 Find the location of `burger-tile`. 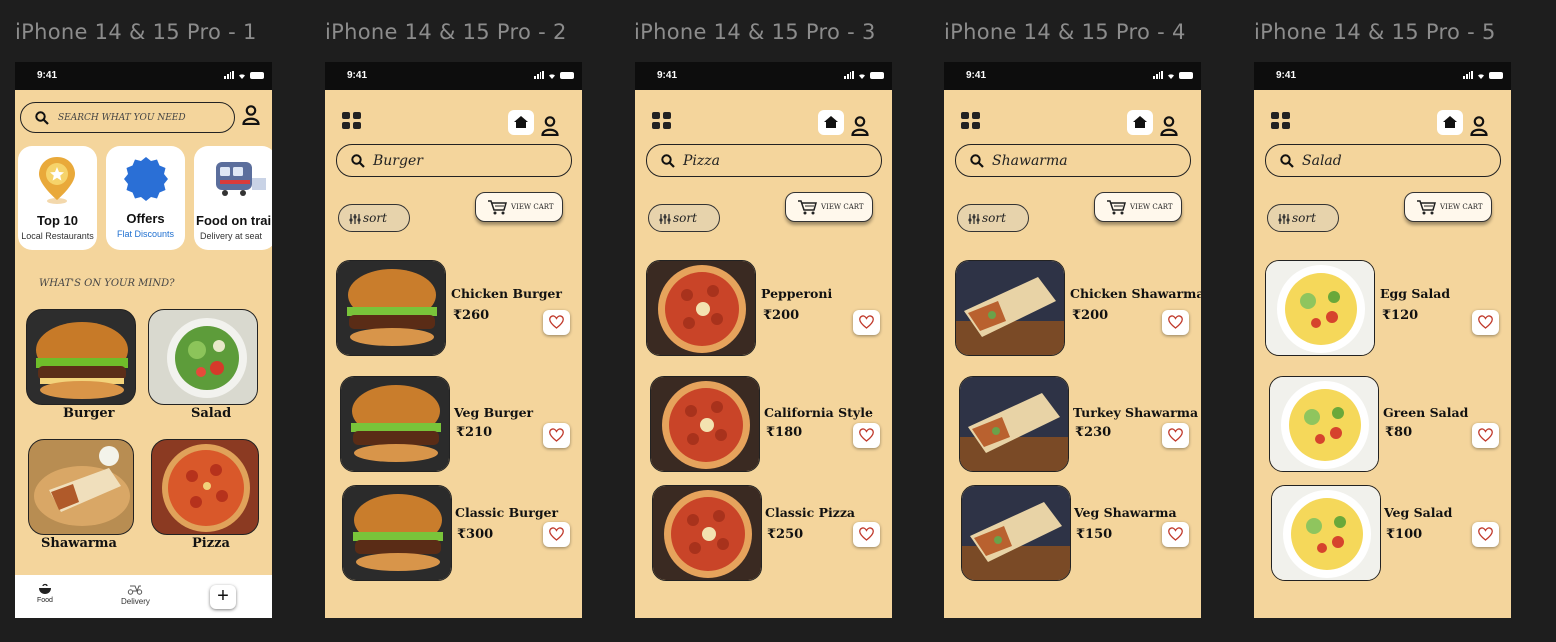

burger-tile is located at coordinates (81, 357).